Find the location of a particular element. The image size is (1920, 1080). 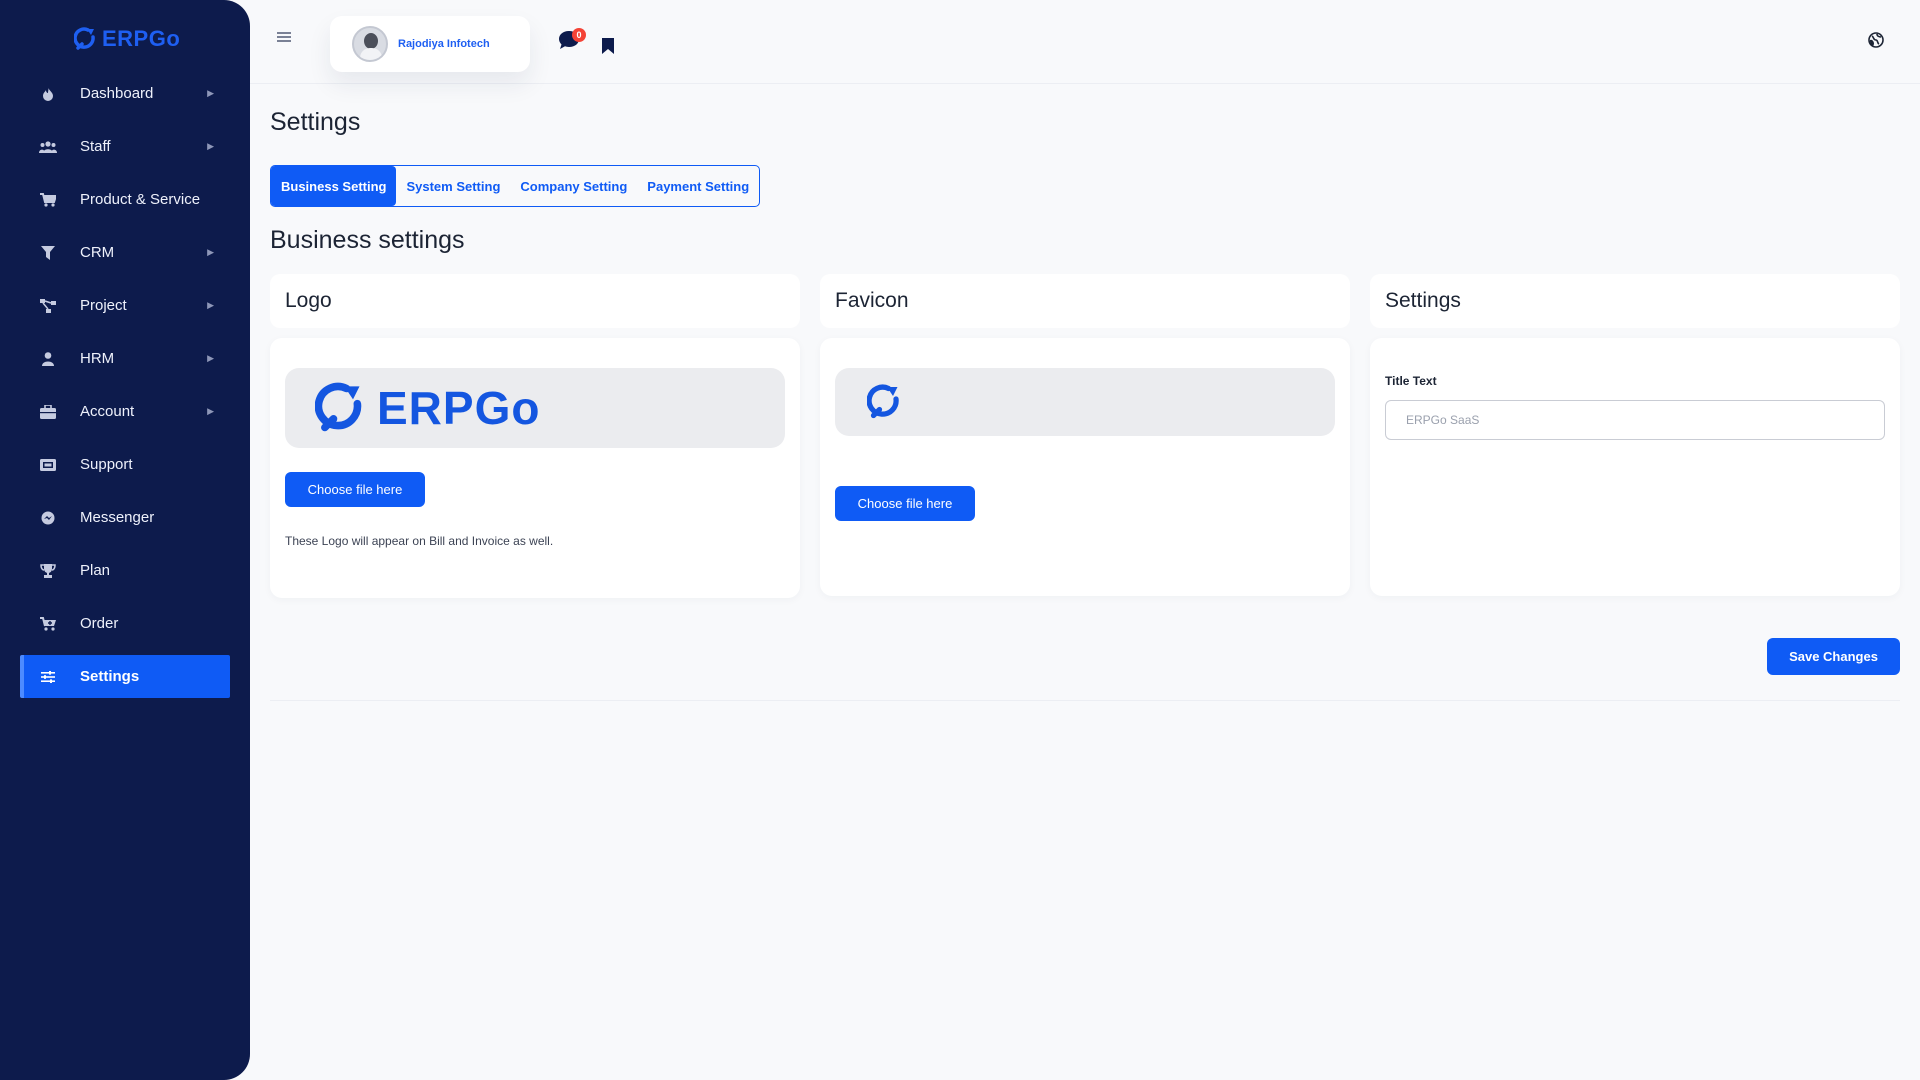

cart-plus-icon is located at coordinates (48, 623).